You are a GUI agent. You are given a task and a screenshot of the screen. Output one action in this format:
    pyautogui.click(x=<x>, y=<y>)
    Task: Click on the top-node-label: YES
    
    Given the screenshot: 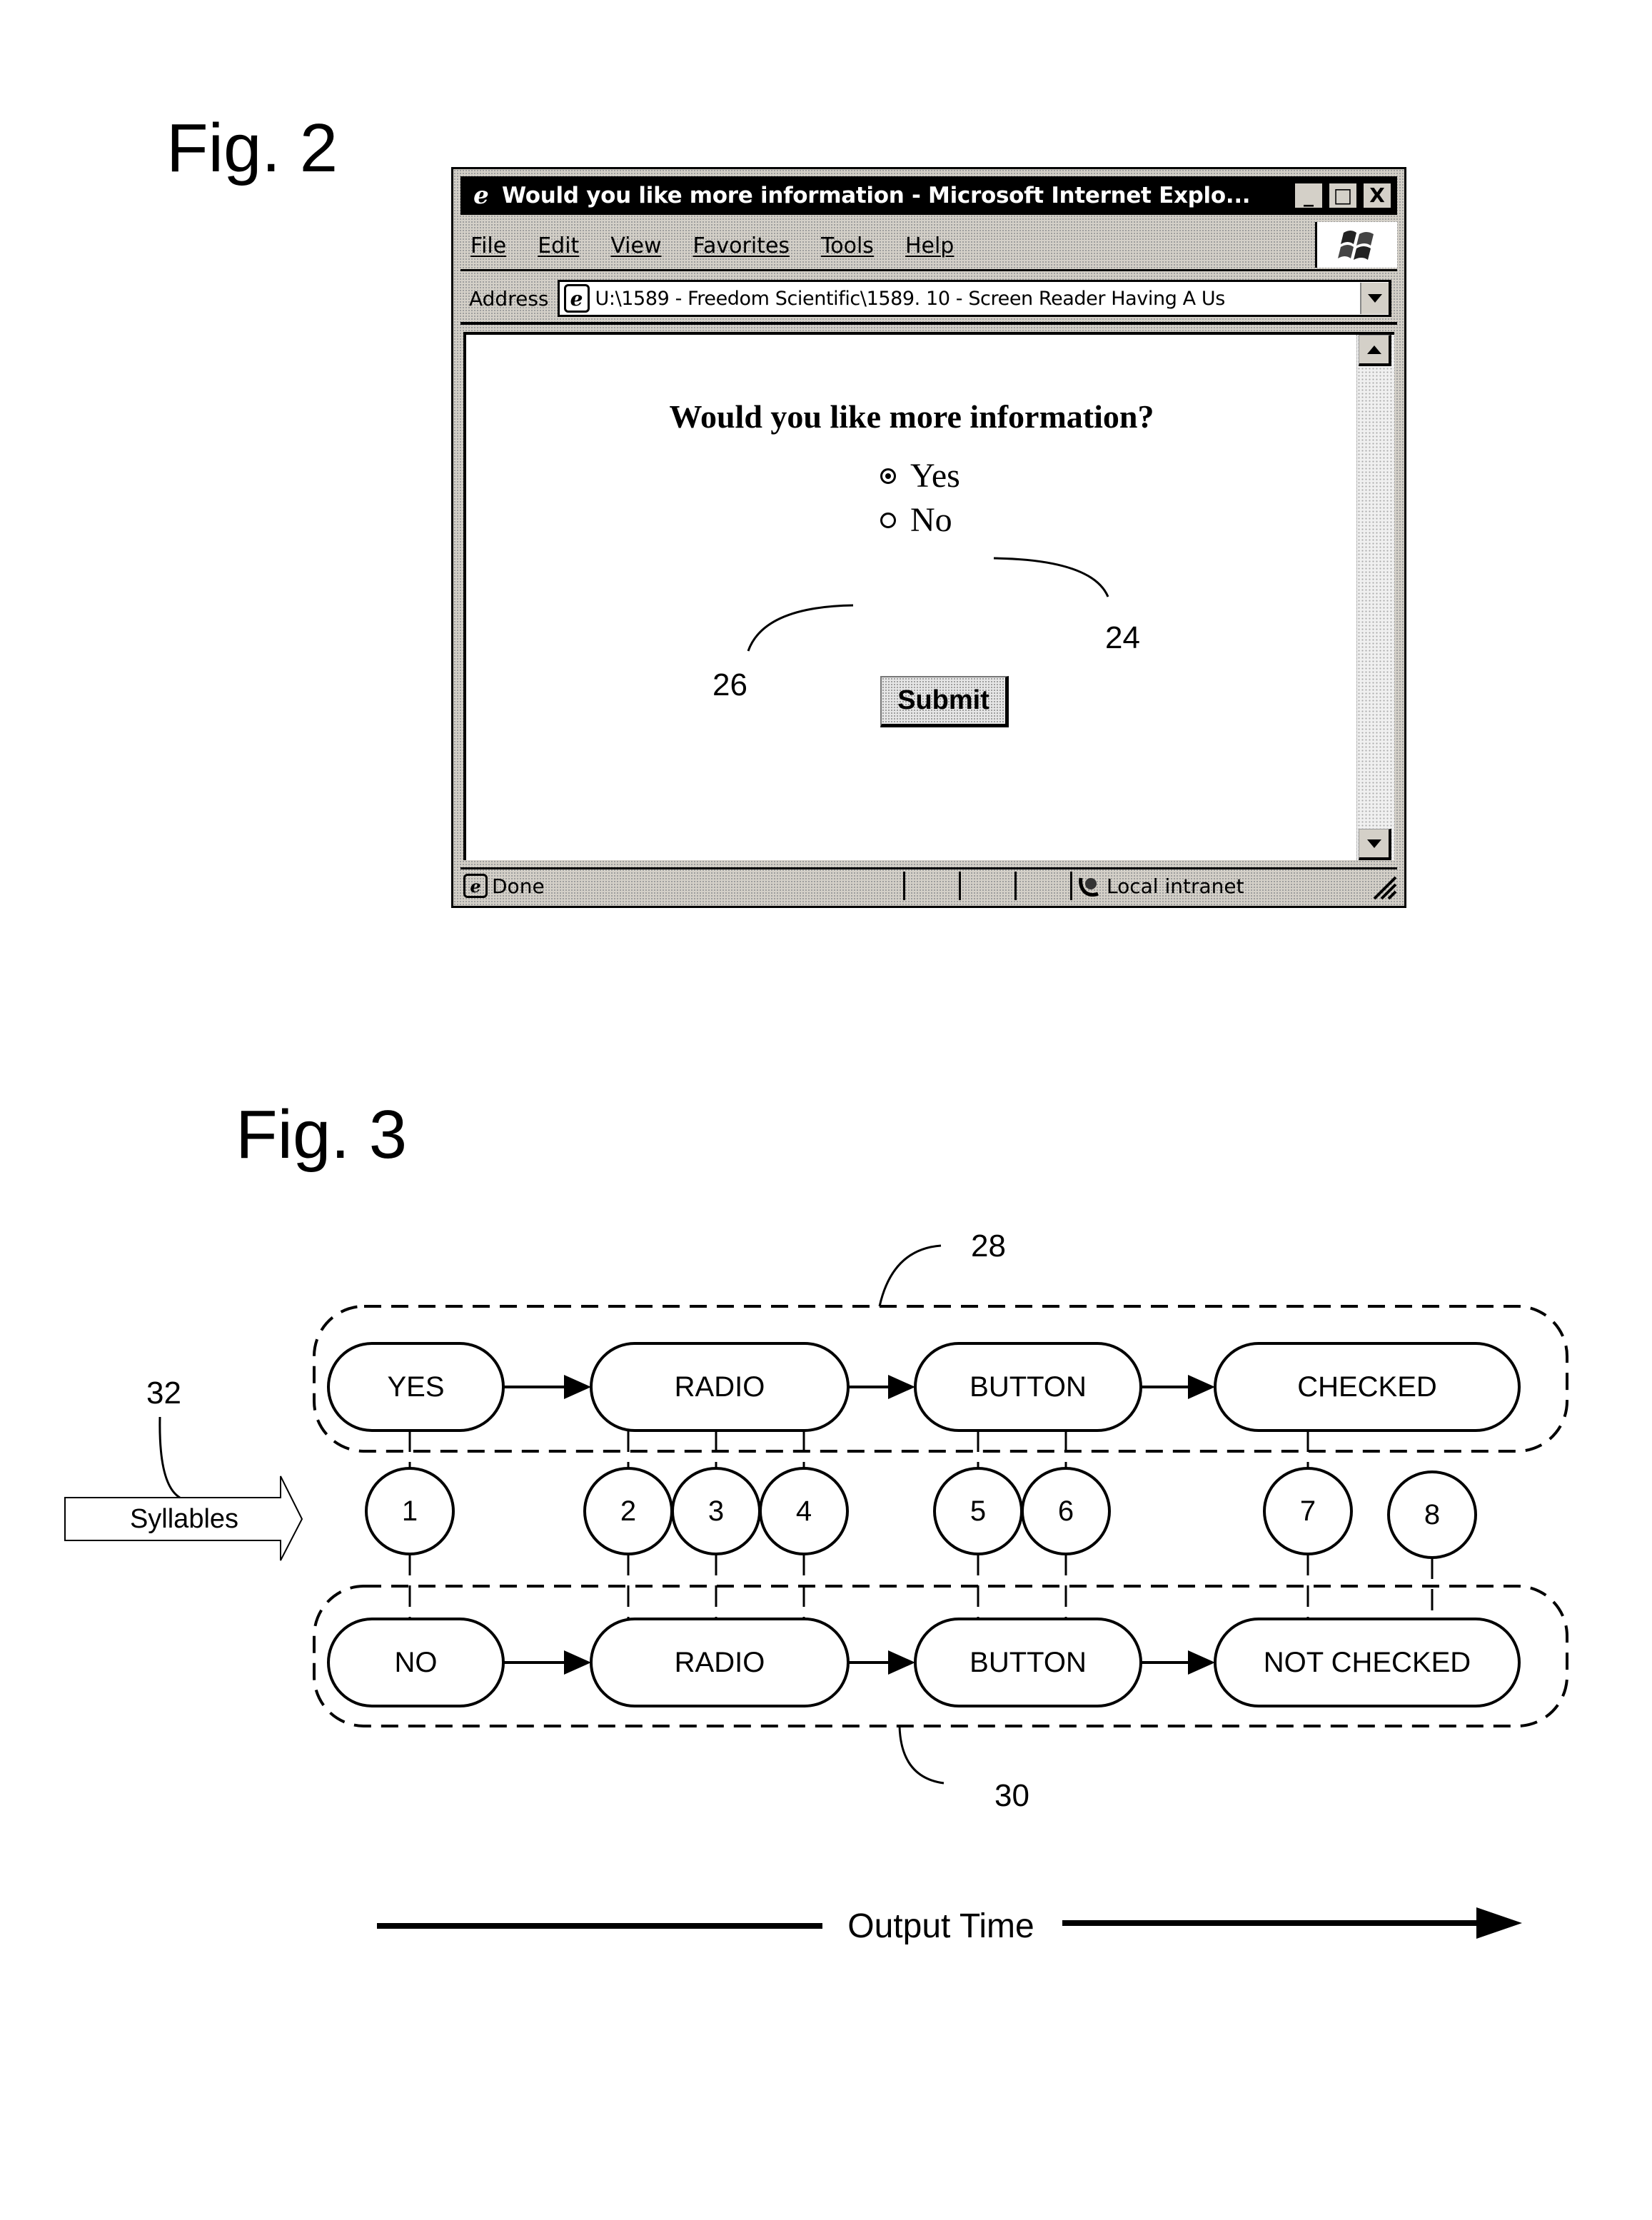 What is the action you would take?
    pyautogui.click(x=415, y=1387)
    